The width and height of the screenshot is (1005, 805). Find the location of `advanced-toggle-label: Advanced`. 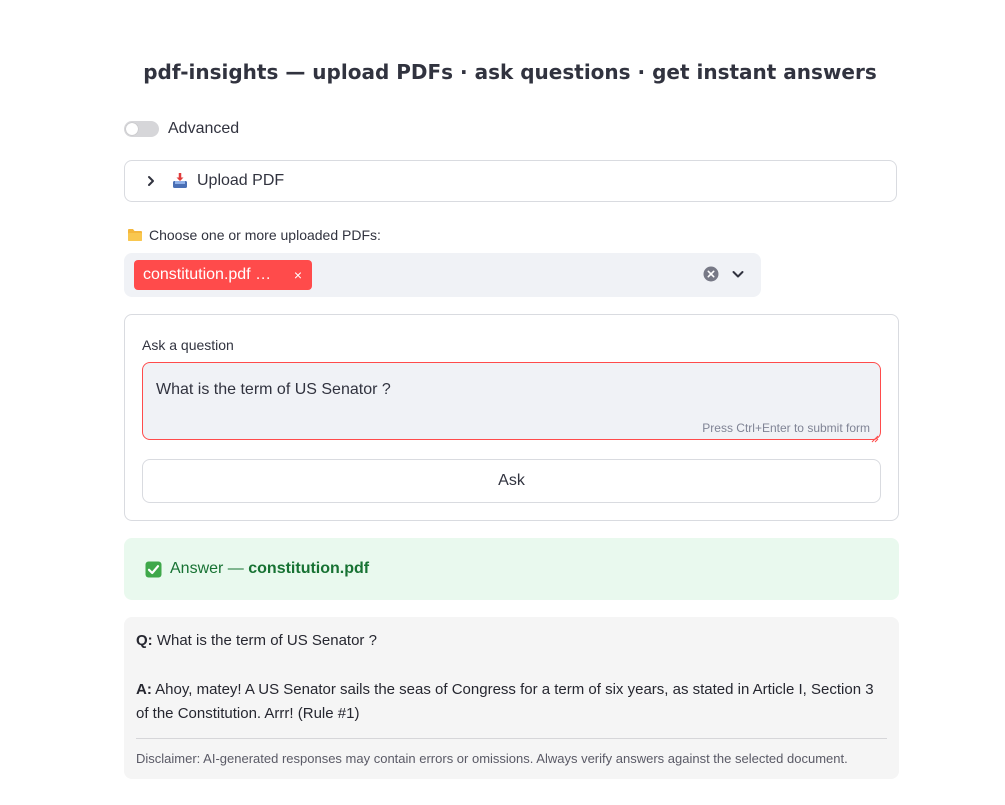

advanced-toggle-label: Advanced is located at coordinates (204, 128).